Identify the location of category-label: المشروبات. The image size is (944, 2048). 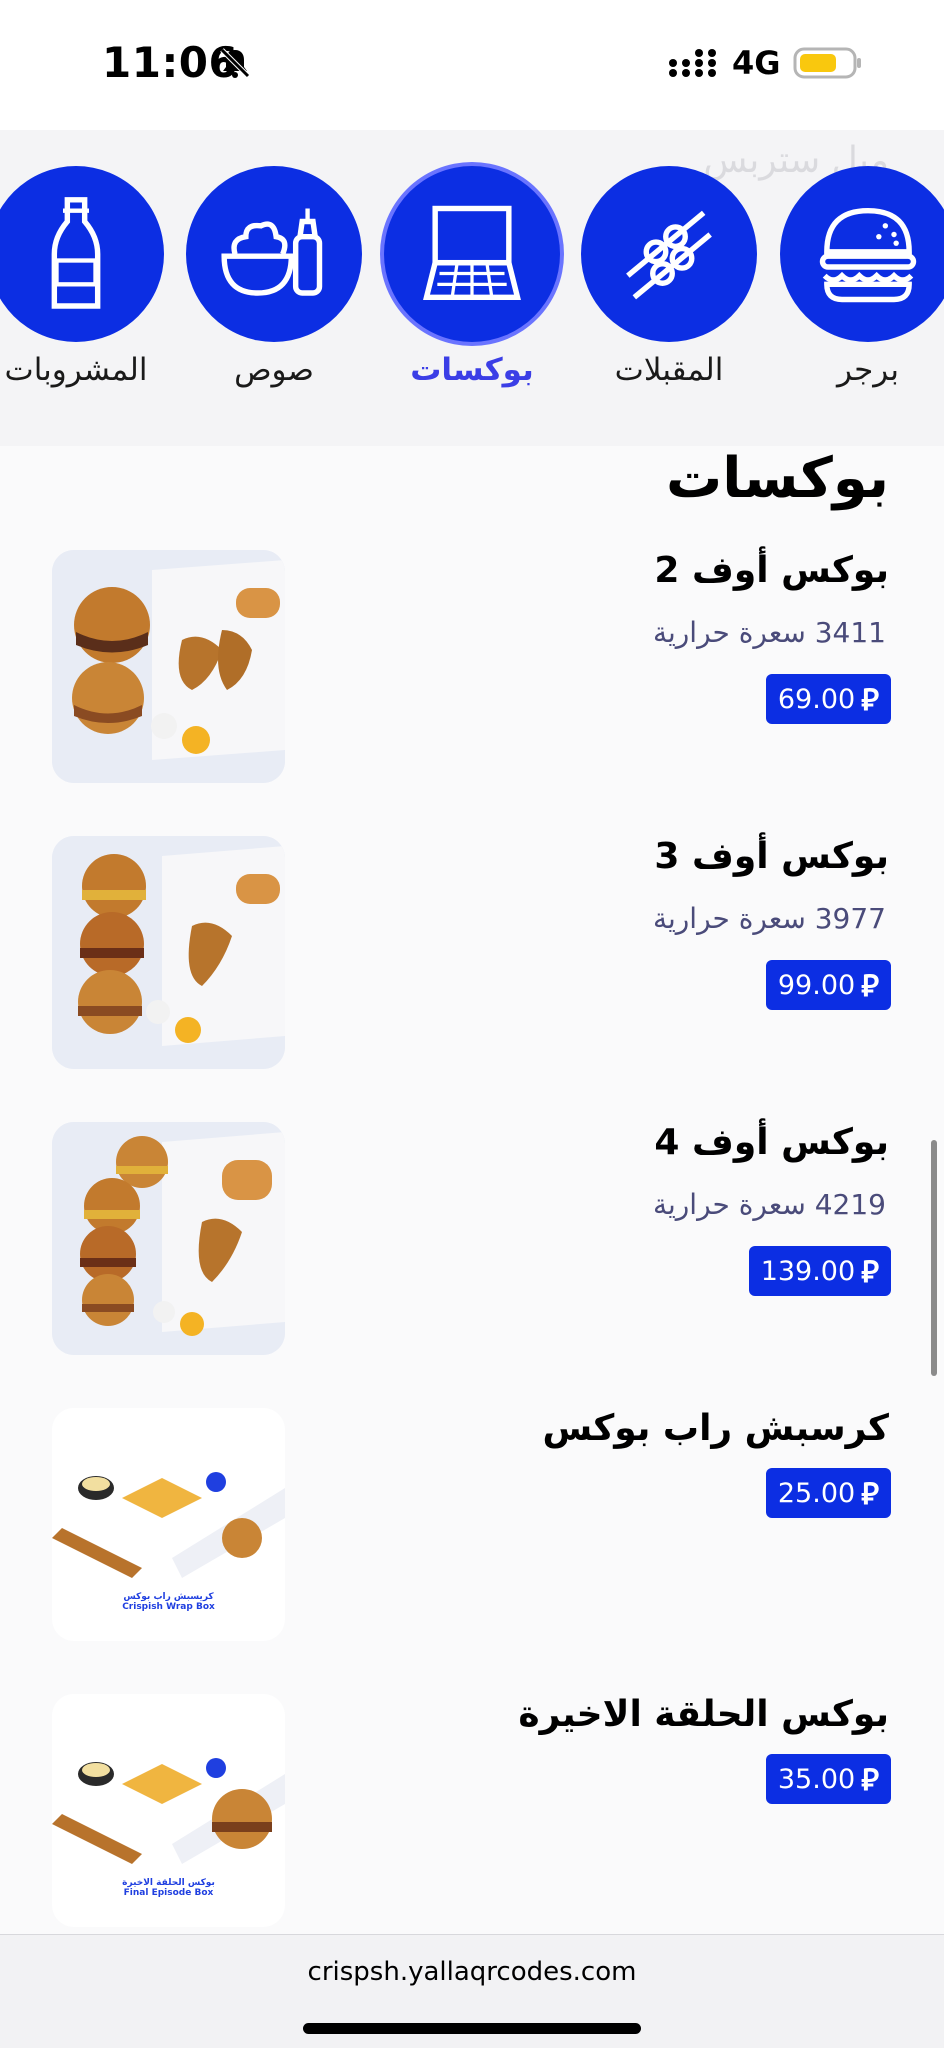
(76, 370).